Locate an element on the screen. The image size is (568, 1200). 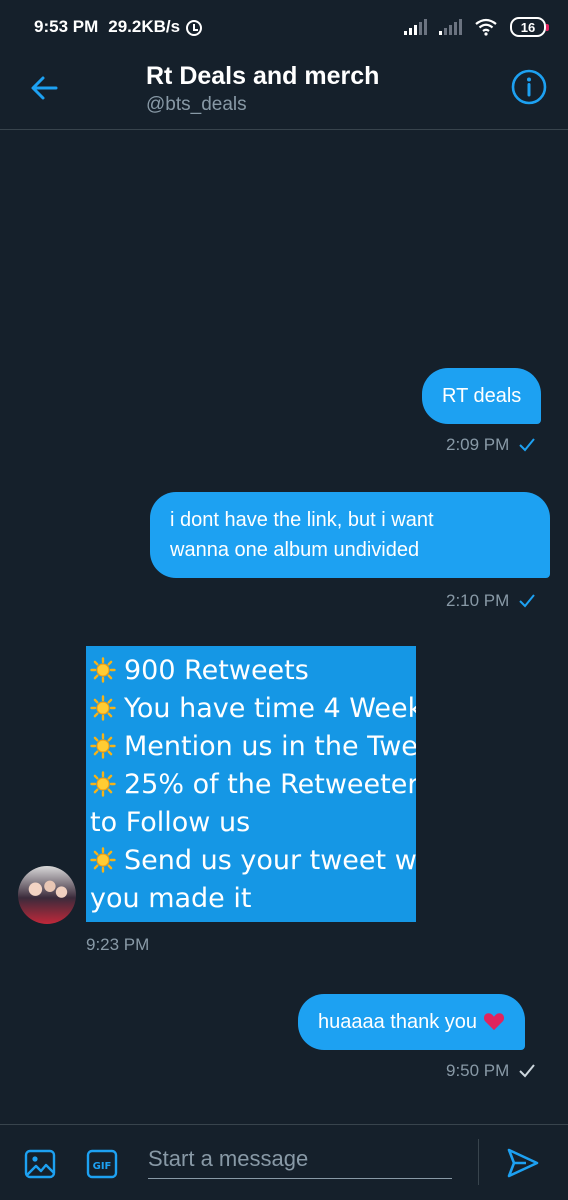
outgoing-message: RT deals is located at coordinates (482, 396).